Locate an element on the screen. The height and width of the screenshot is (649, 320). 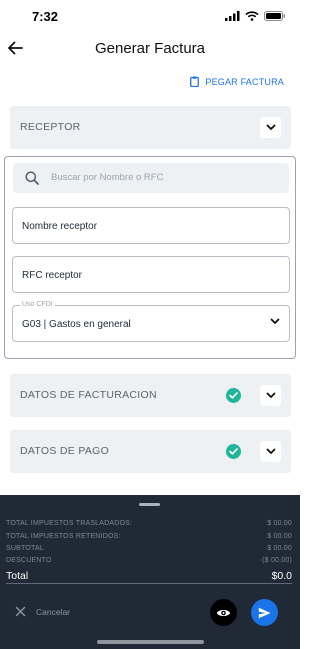
uso-cfdi-label: Uso CFDI is located at coordinates (37, 304).